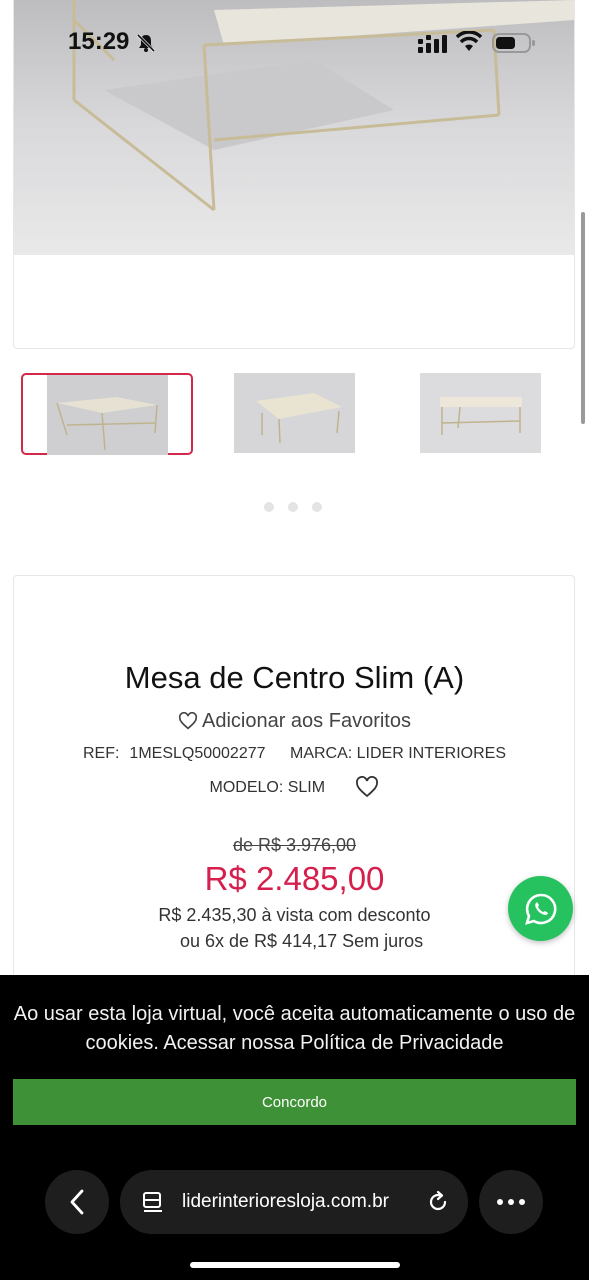 This screenshot has height=1280, width=589. What do you see at coordinates (294, 878) in the screenshot?
I see `current-price: R$ 2.485,00` at bounding box center [294, 878].